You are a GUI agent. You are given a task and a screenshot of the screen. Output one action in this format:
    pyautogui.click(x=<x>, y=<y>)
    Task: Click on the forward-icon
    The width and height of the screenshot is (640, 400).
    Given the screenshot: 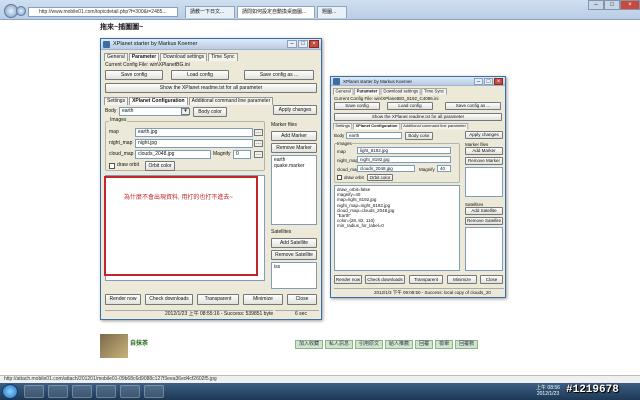 What is the action you would take?
    pyautogui.click(x=21, y=11)
    